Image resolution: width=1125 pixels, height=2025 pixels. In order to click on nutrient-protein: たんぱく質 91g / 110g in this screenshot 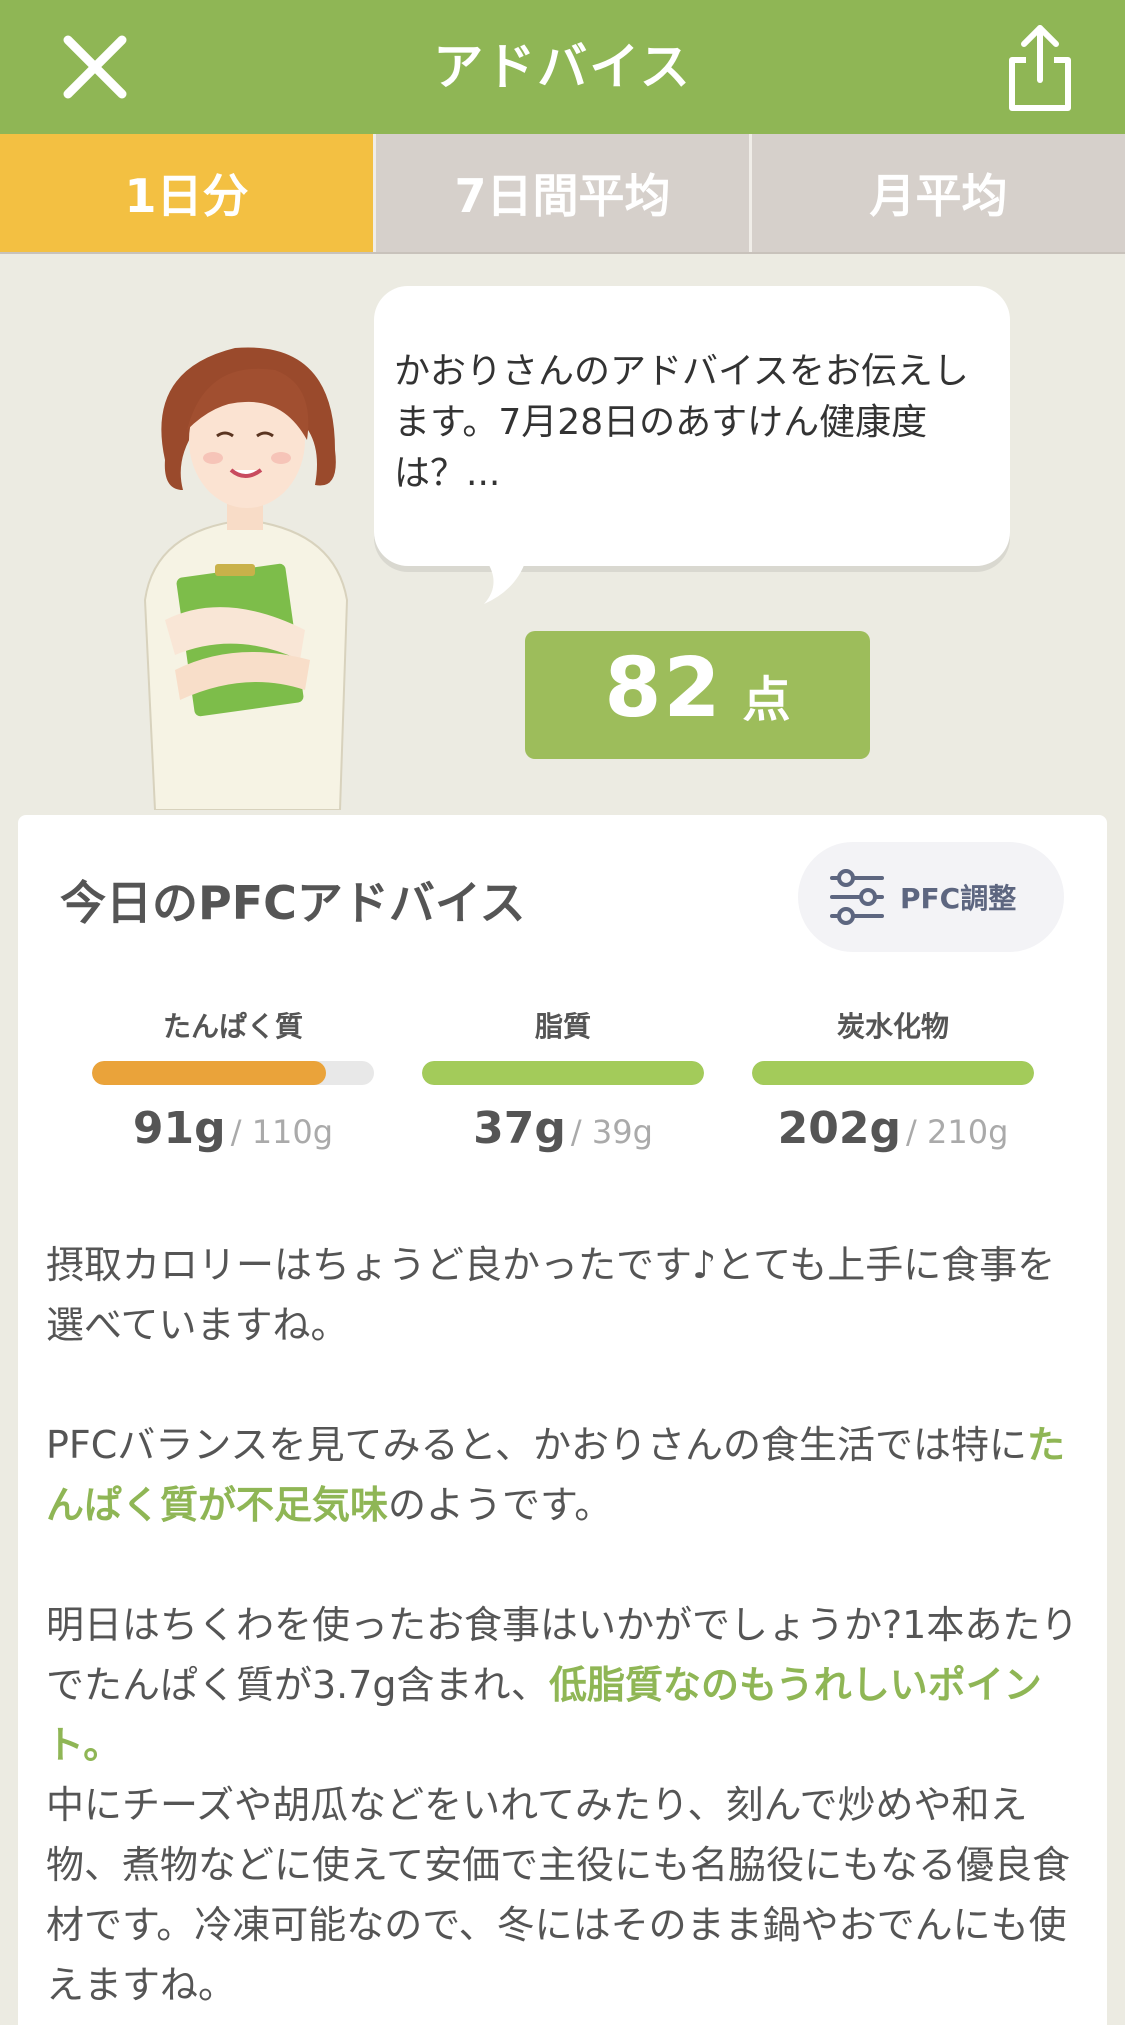, I will do `click(233, 1079)`.